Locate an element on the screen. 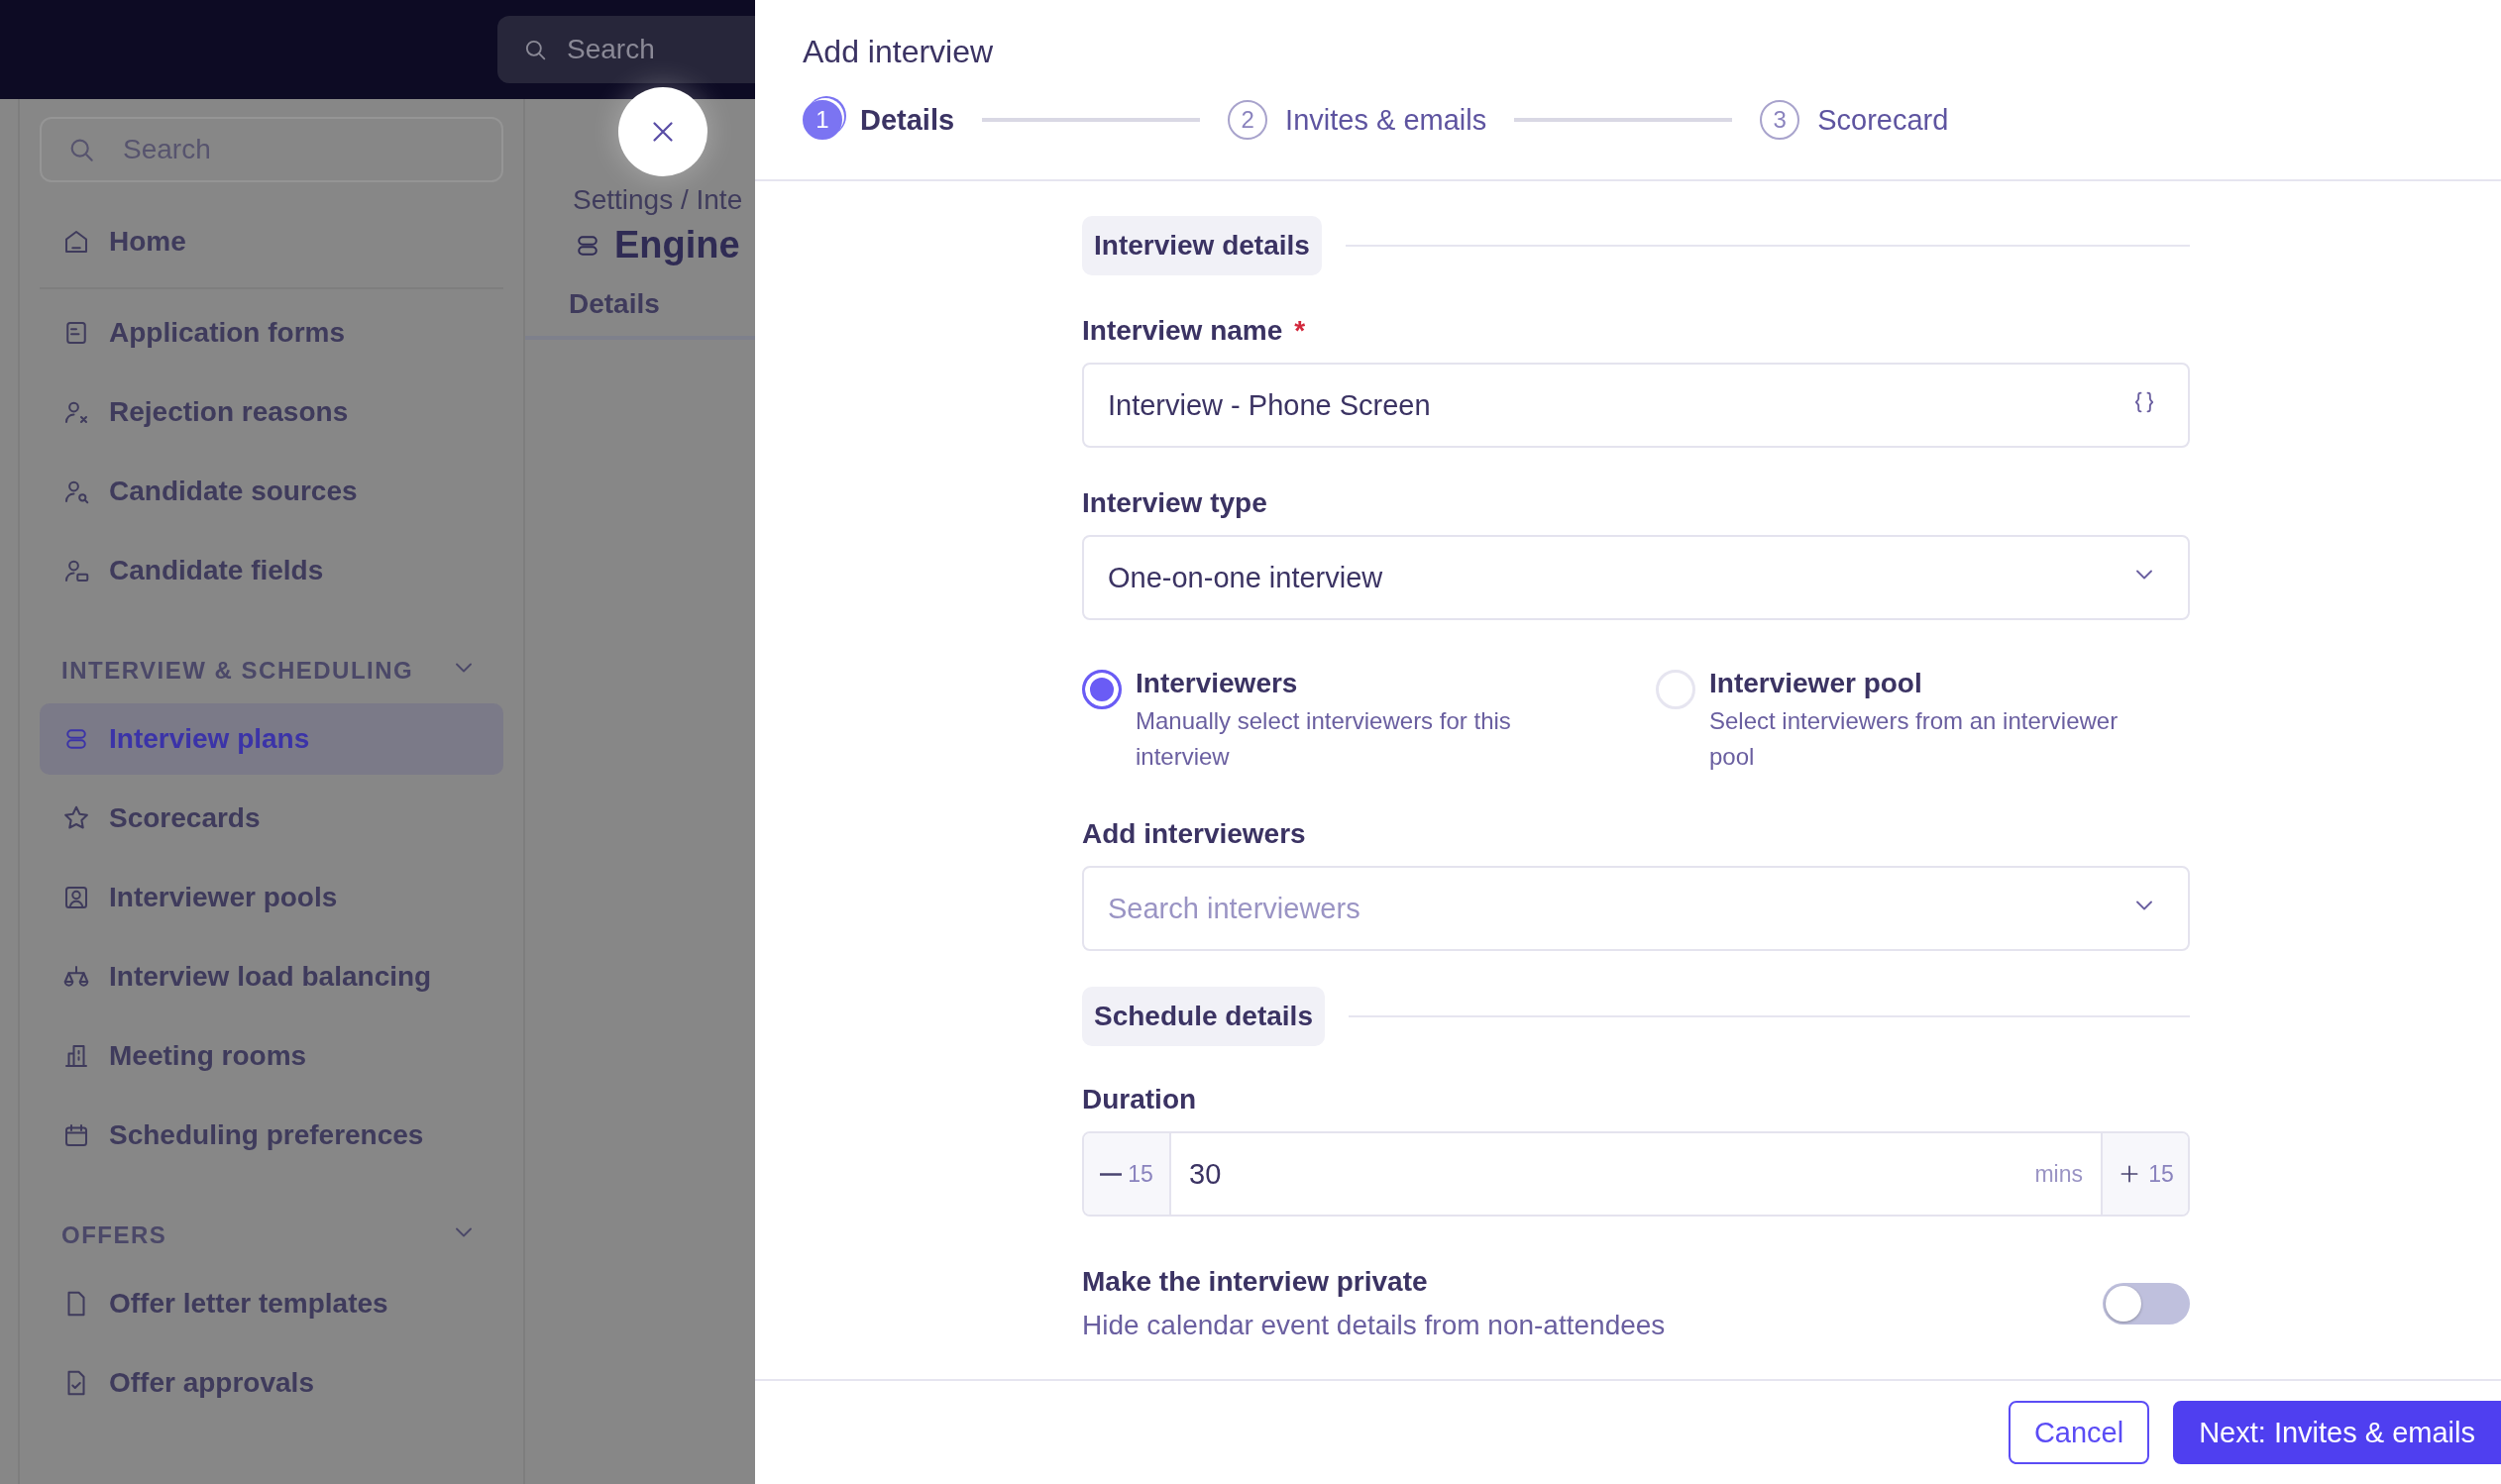 The height and width of the screenshot is (1484, 2501). search-field: Search is located at coordinates (626, 49).